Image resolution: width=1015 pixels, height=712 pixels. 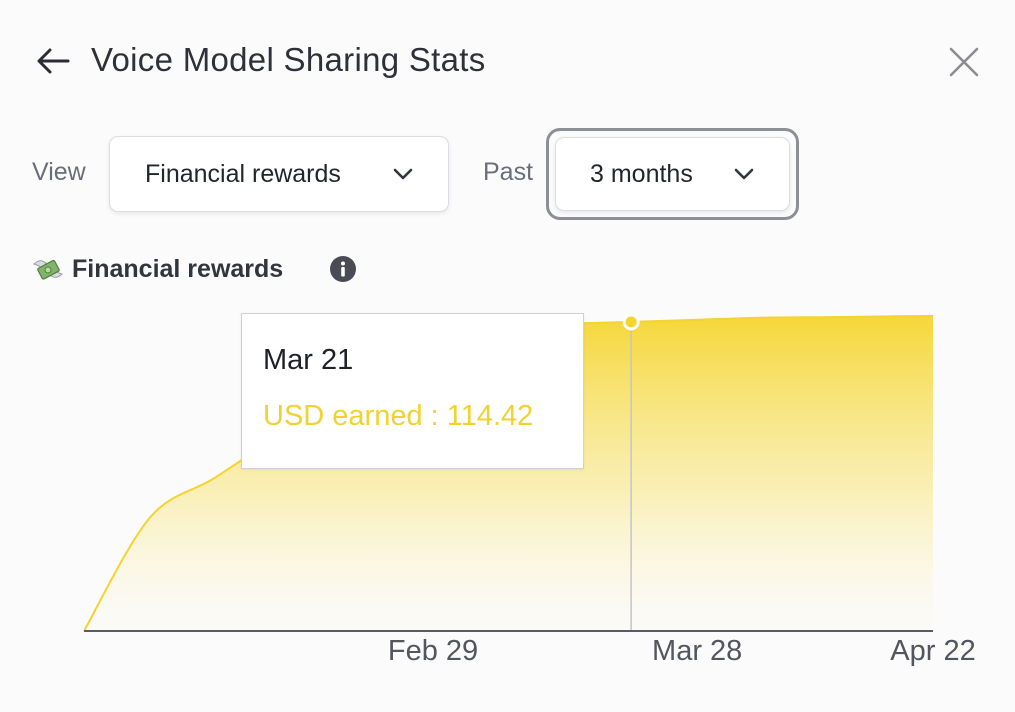 What do you see at coordinates (433, 651) in the screenshot?
I see `x-tick-label: Feb 29` at bounding box center [433, 651].